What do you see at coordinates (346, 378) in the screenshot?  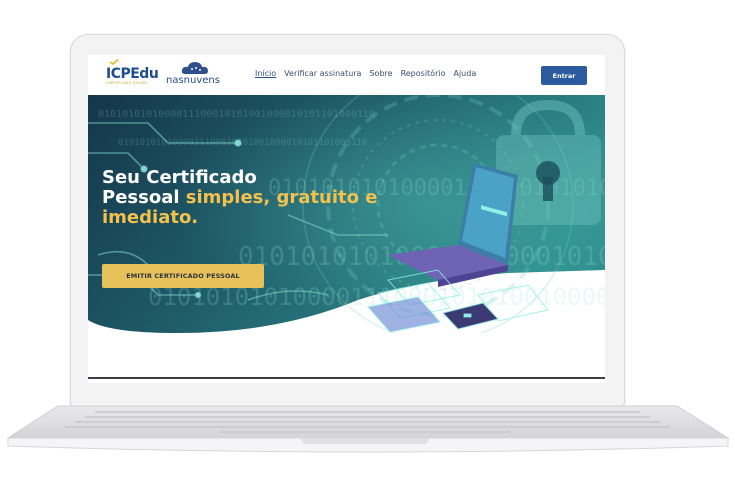 I see `section-divider` at bounding box center [346, 378].